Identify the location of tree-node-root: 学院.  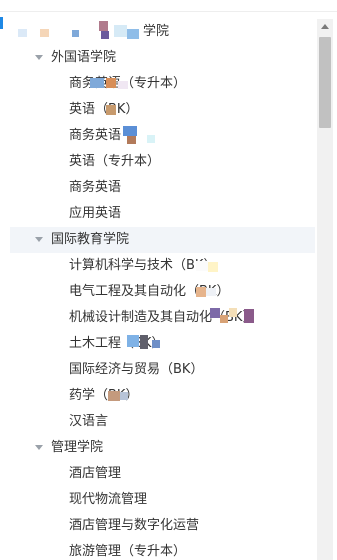
(162, 32).